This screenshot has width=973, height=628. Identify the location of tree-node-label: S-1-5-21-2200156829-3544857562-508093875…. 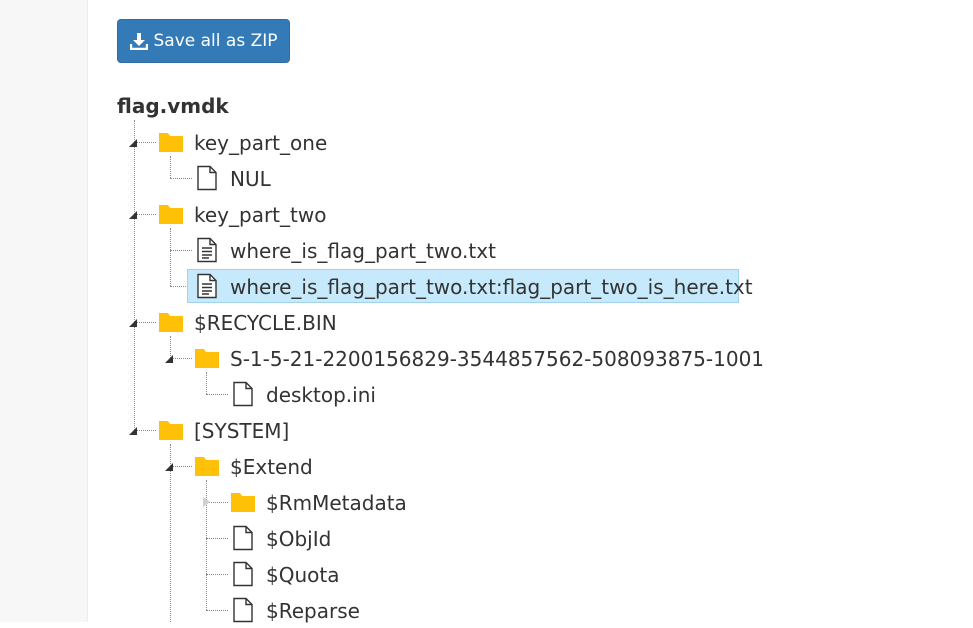
(497, 359).